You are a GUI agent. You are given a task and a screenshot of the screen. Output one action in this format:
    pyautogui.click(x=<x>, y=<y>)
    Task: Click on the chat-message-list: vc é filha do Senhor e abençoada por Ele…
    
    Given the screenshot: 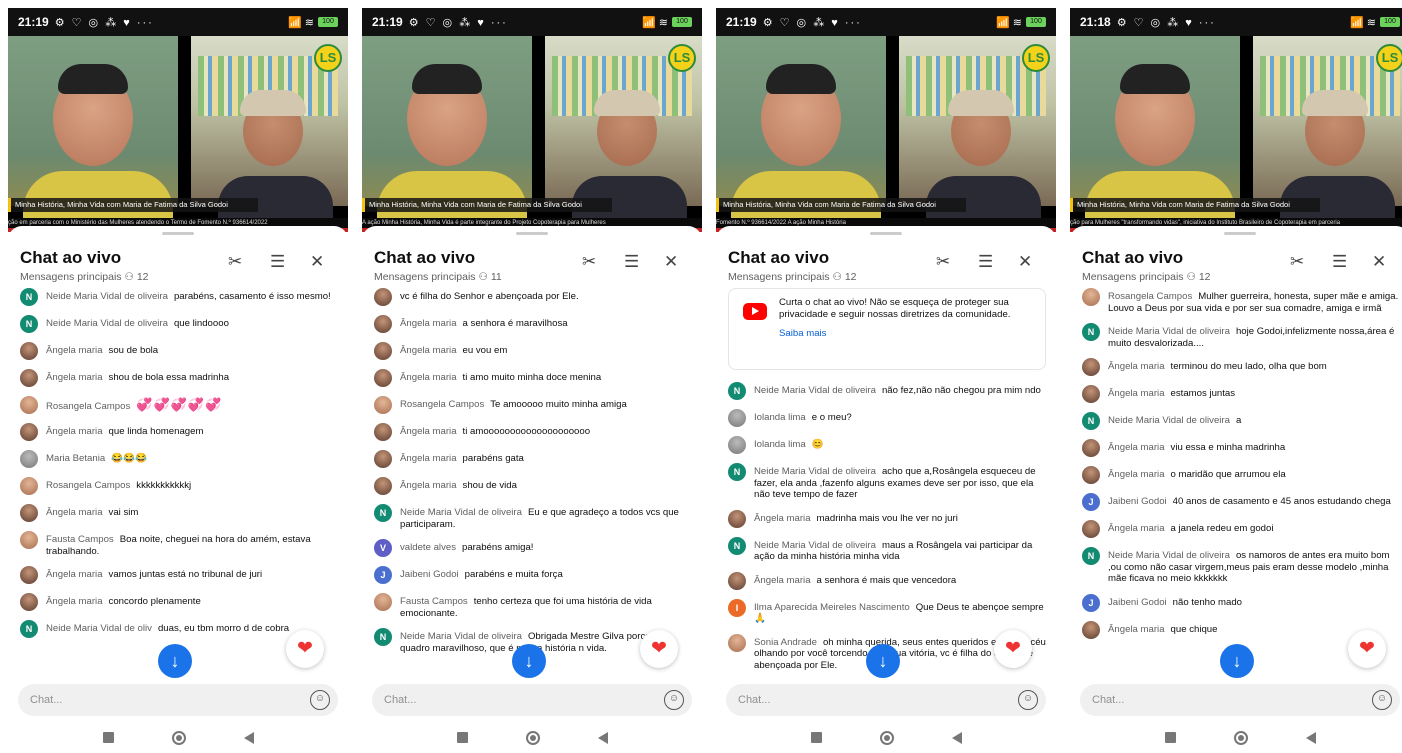 What is the action you would take?
    pyautogui.click(x=533, y=483)
    